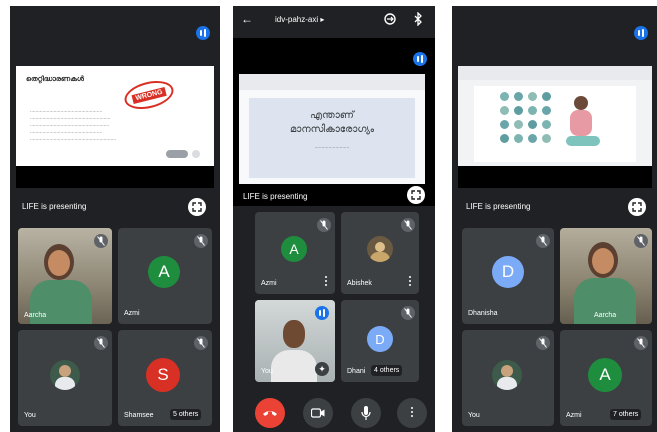 This screenshot has width=657, height=432. I want to click on participant-tile: Abishek, so click(380, 253).